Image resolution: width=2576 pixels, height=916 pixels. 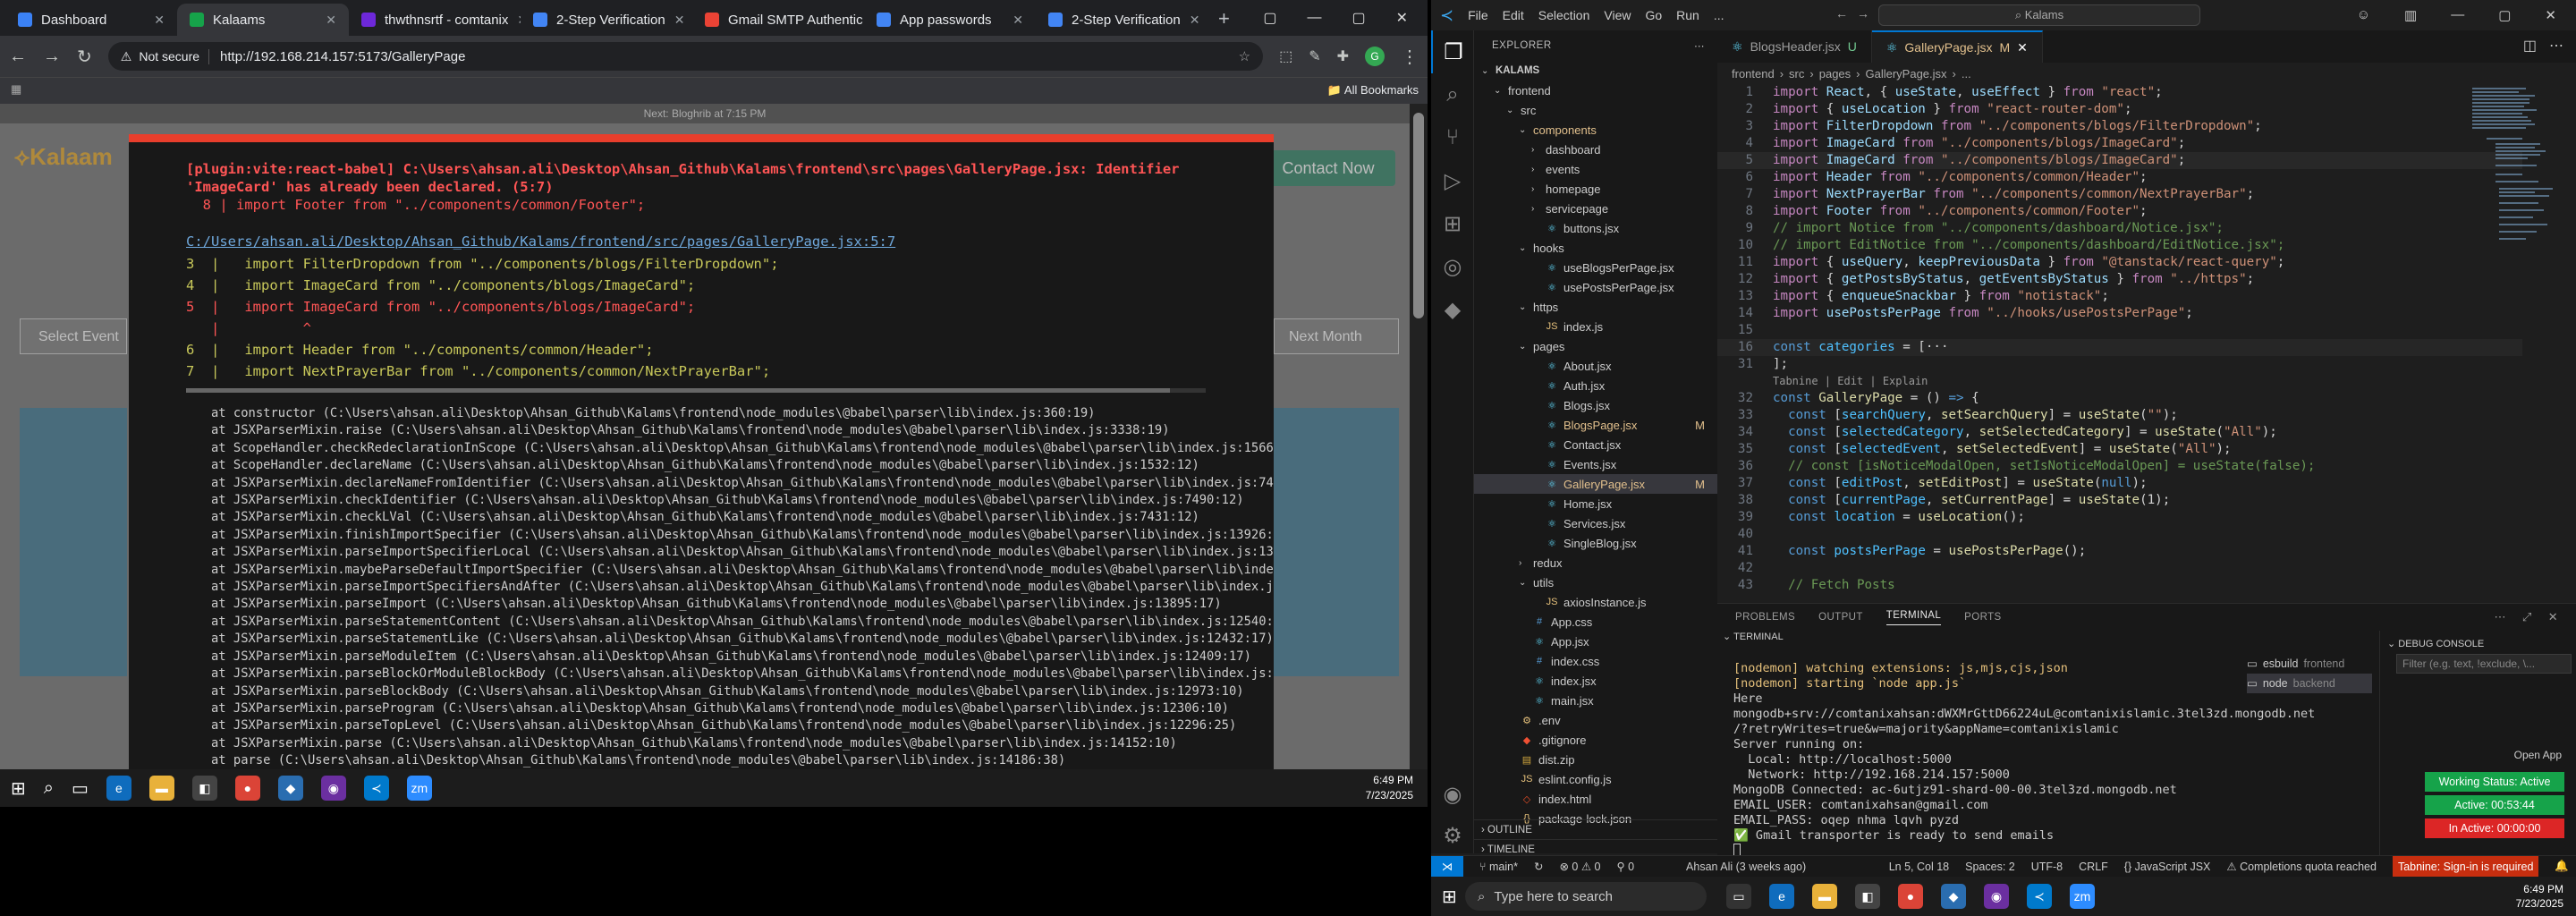 What do you see at coordinates (1595, 130) in the screenshot?
I see `tree-folder: ⌄ components` at bounding box center [1595, 130].